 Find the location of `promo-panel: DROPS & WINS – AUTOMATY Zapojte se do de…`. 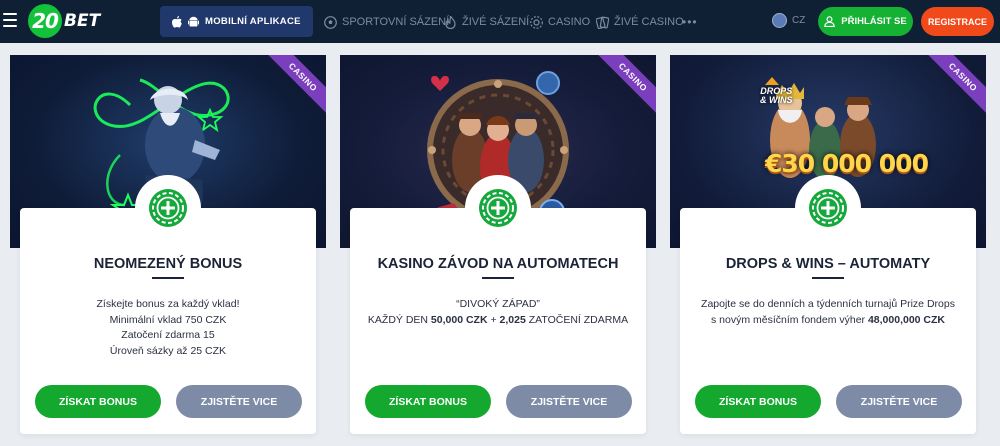

promo-panel: DROPS & WINS – AUTOMATY Zapojte se do de… is located at coordinates (828, 321).